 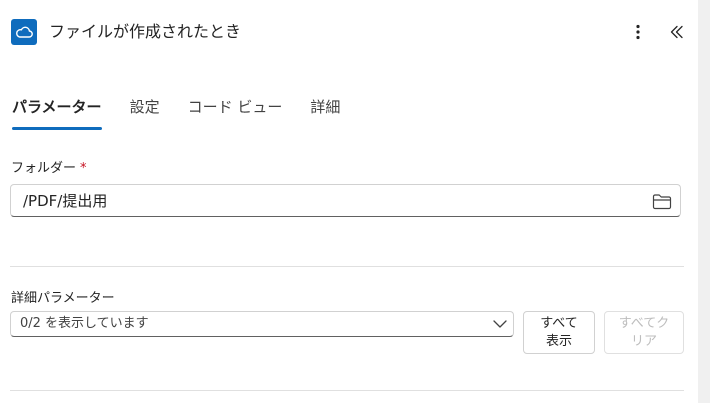 I want to click on tab-list: パラメーター 設定 コード ビュー 詳細, so click(x=190, y=114).